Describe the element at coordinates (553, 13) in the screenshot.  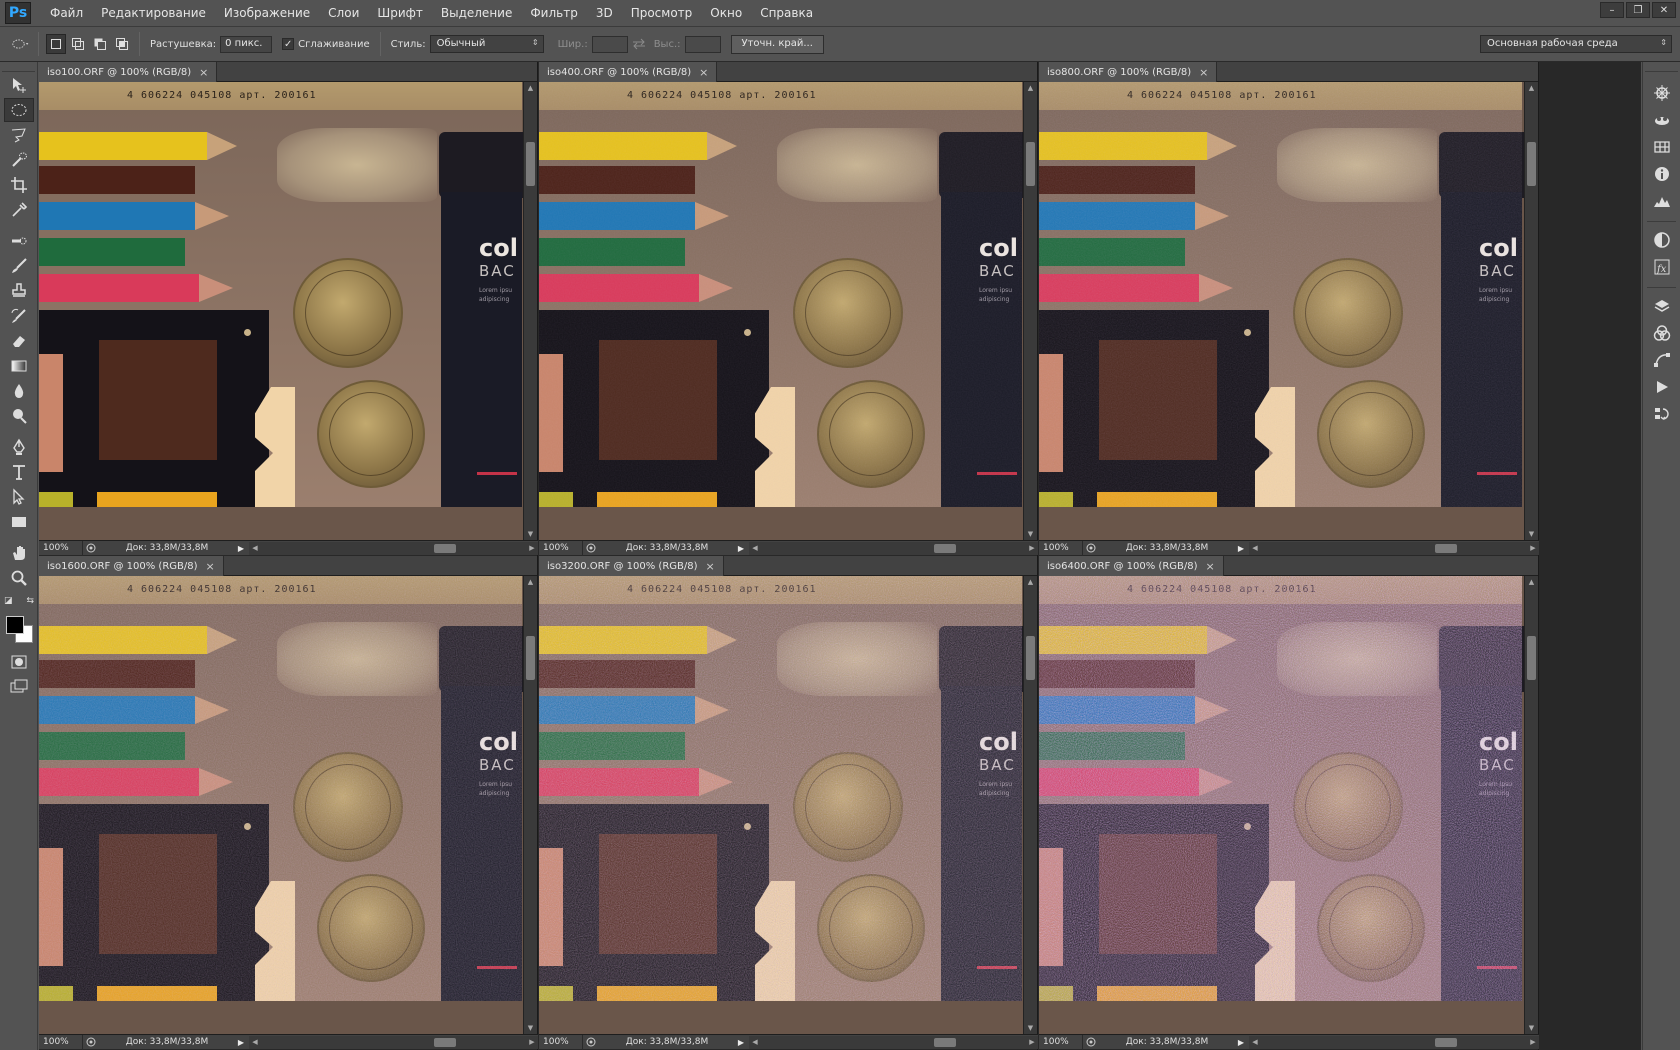
I see `menu-filter: Фильтр` at that location.